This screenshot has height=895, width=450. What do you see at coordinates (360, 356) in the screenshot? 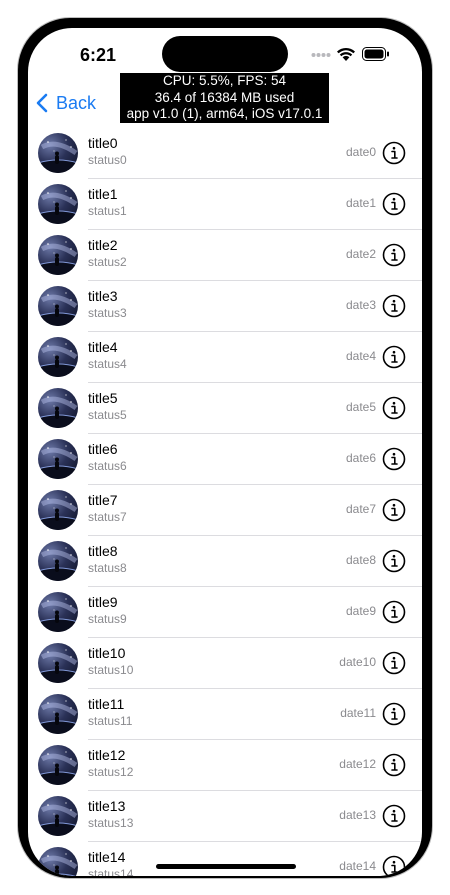
I see `item-date: date4` at bounding box center [360, 356].